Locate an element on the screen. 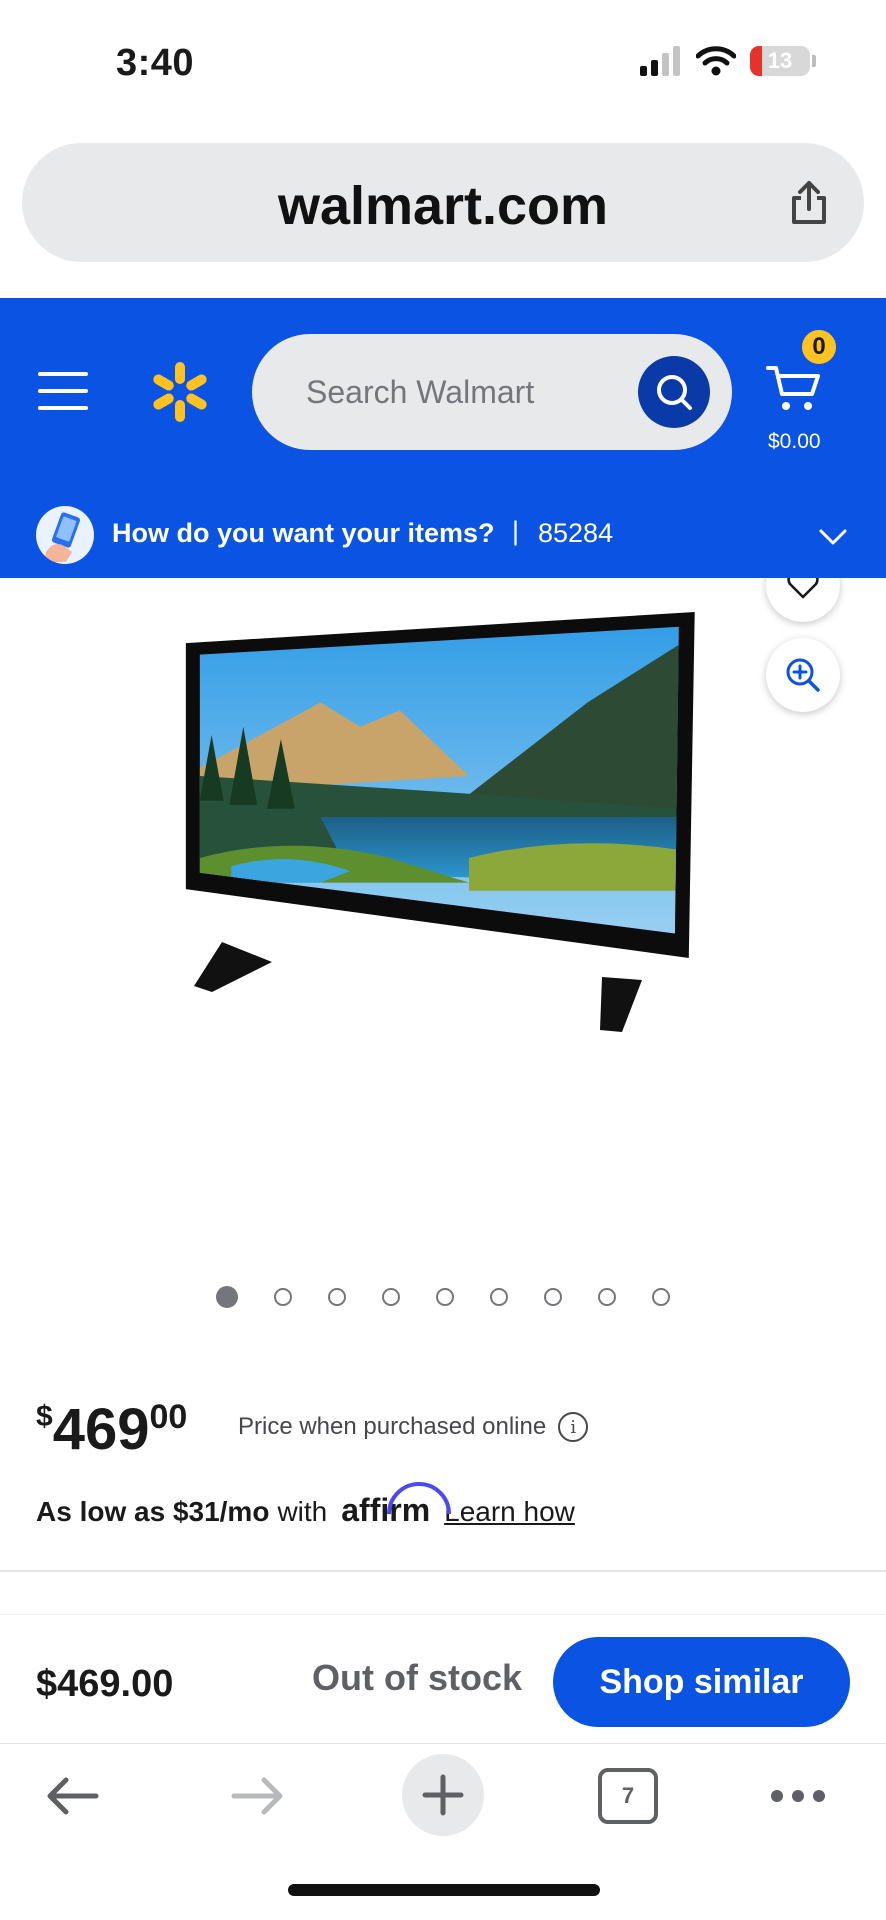 The image size is (886, 1920). url-text: walmart.com is located at coordinates (443, 206).